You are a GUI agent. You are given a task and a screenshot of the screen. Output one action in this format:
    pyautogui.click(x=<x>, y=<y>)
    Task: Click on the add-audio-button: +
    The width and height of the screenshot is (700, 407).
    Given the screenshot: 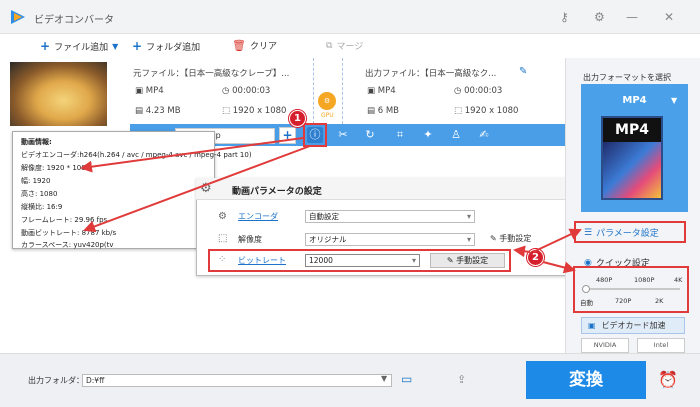 What is the action you would take?
    pyautogui.click(x=287, y=135)
    